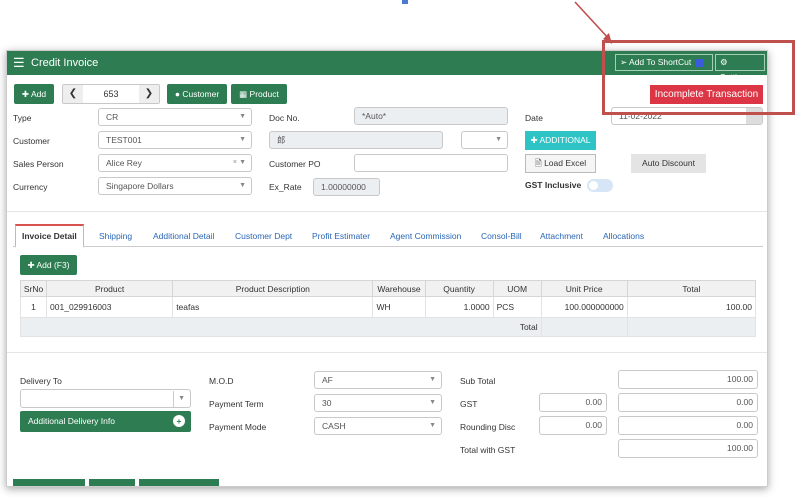 Image resolution: width=798 pixels, height=497 pixels. Describe the element at coordinates (561, 236) in the screenshot. I see `tab-attachment: Attachment` at that location.